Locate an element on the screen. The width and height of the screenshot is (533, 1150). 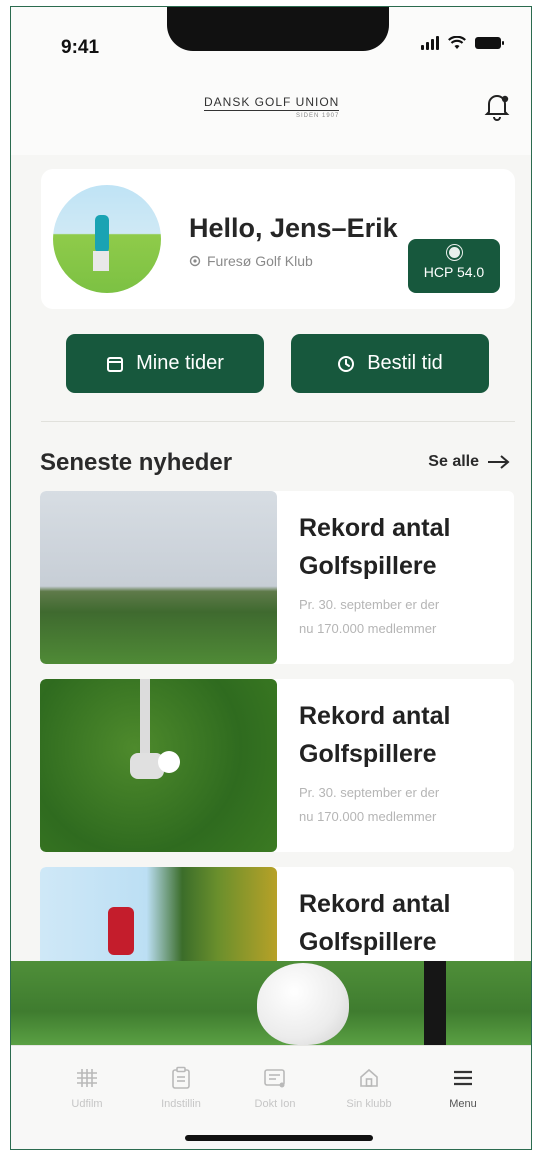
dgu-logo: DANSK GOLF UNION SIDEN 1907 is located at coordinates (272, 107).